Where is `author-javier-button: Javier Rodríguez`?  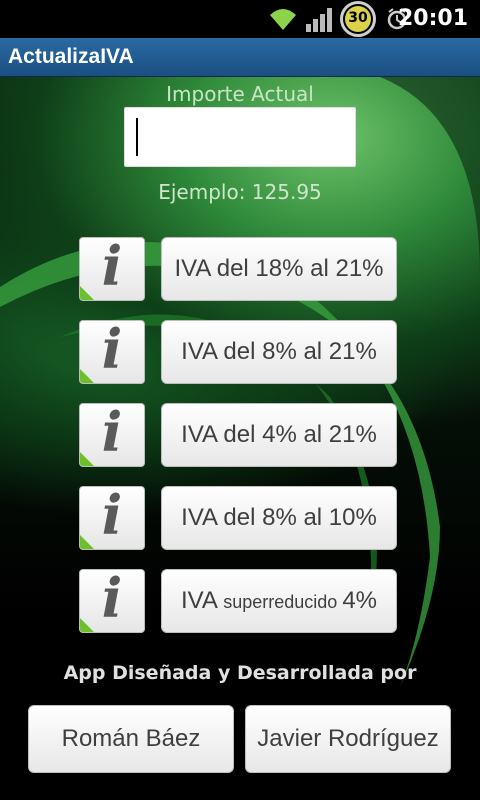
author-javier-button: Javier Rodríguez is located at coordinates (348, 739).